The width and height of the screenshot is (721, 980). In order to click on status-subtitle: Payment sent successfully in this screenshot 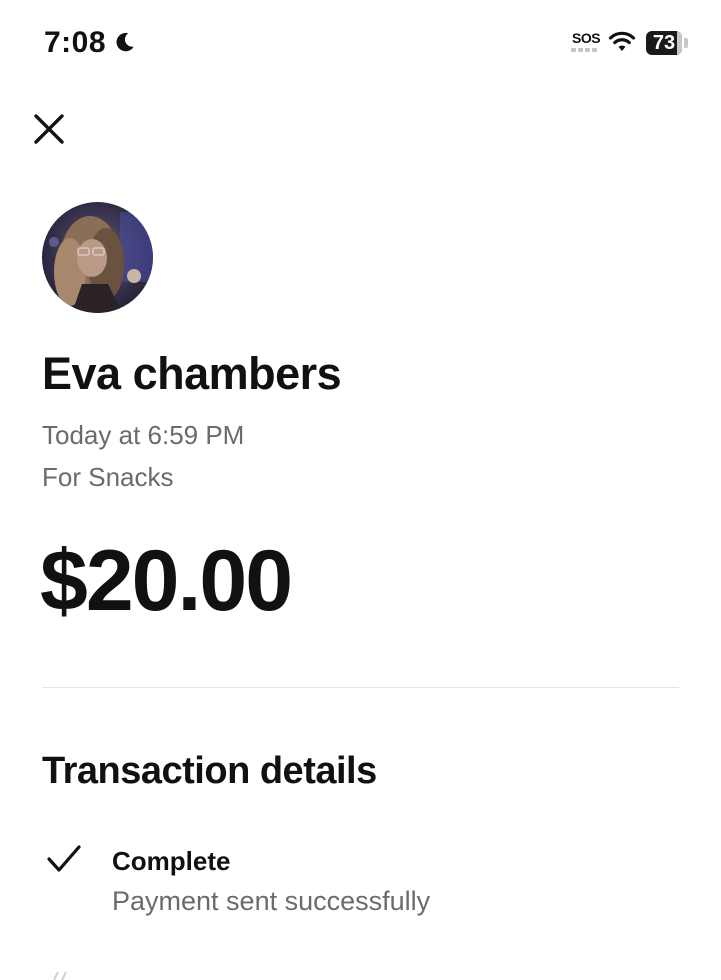, I will do `click(271, 901)`.